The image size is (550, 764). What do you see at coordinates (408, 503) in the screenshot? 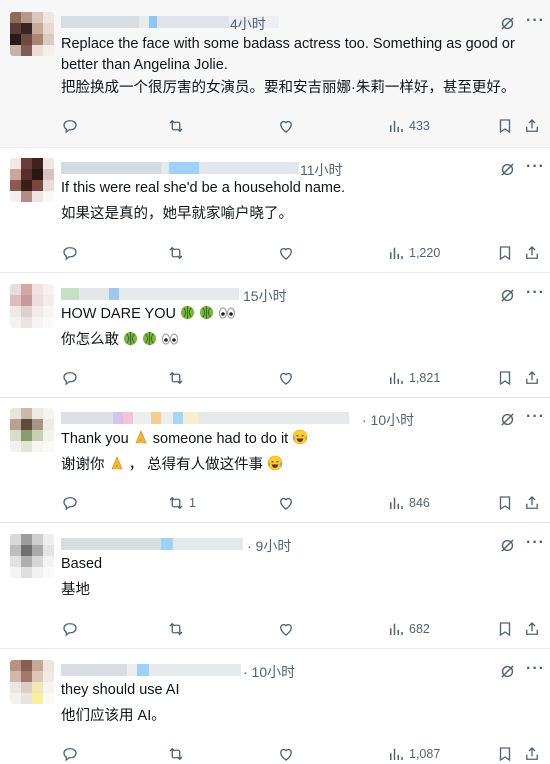
I see `views-button: 846` at bounding box center [408, 503].